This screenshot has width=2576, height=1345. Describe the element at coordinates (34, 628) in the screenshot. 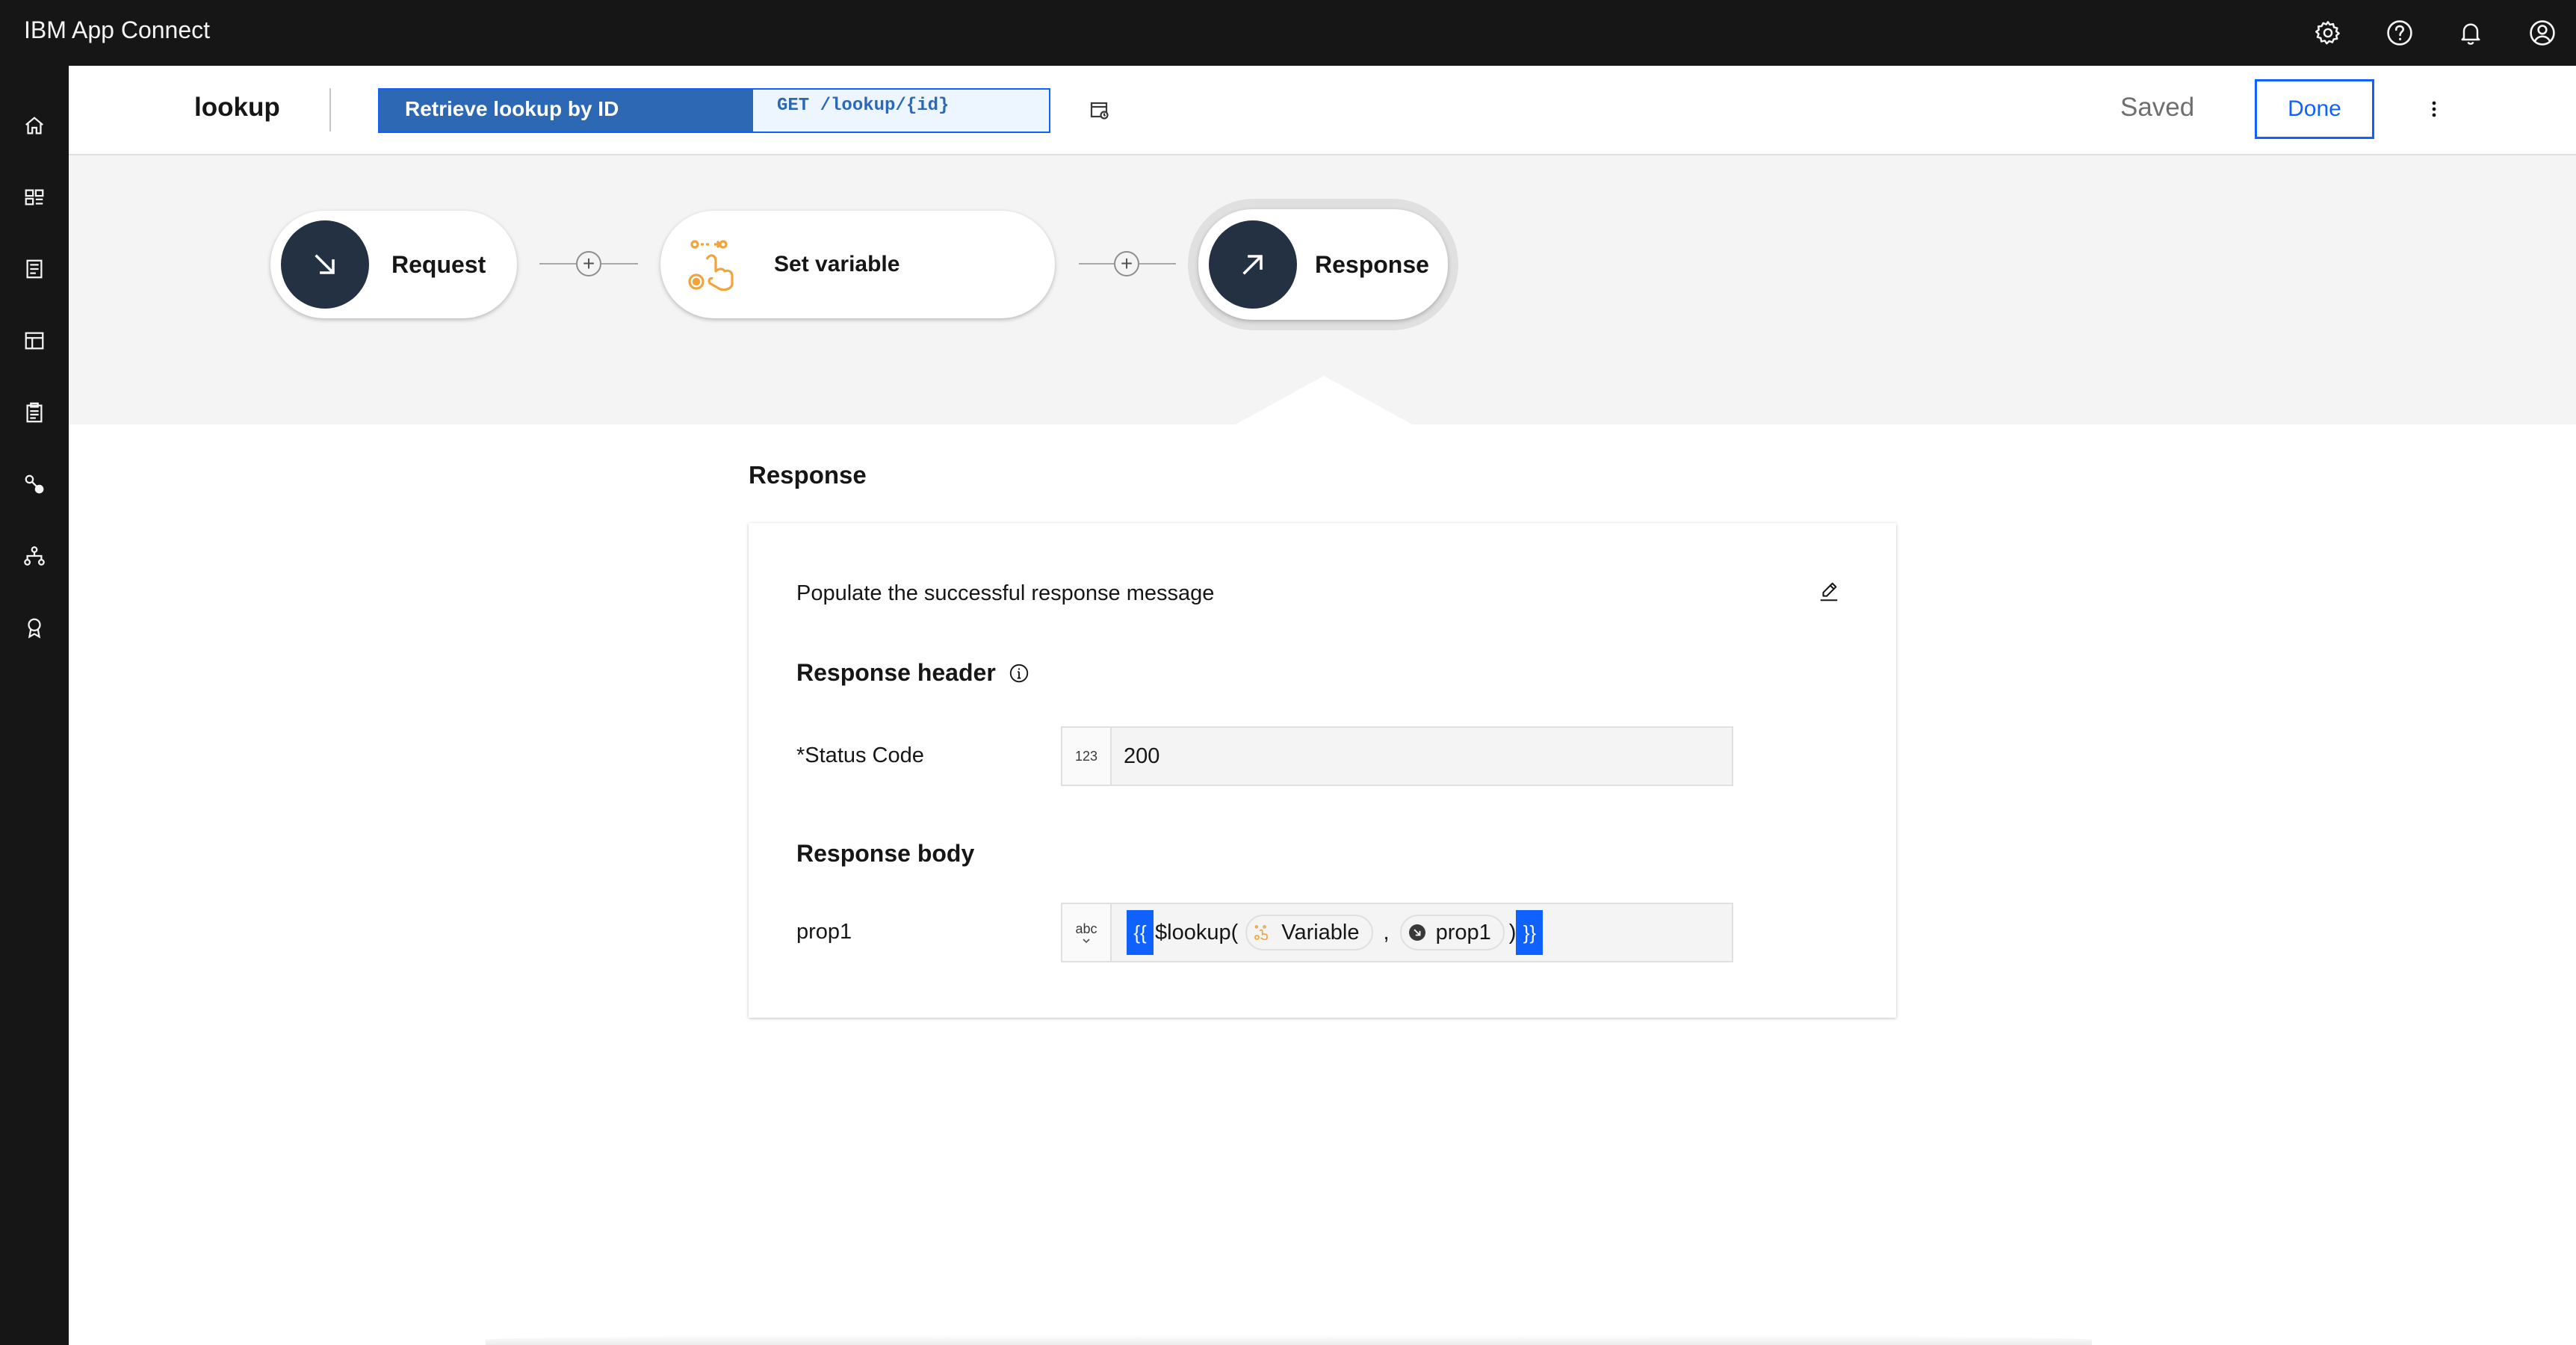

I see `badge-icon` at that location.